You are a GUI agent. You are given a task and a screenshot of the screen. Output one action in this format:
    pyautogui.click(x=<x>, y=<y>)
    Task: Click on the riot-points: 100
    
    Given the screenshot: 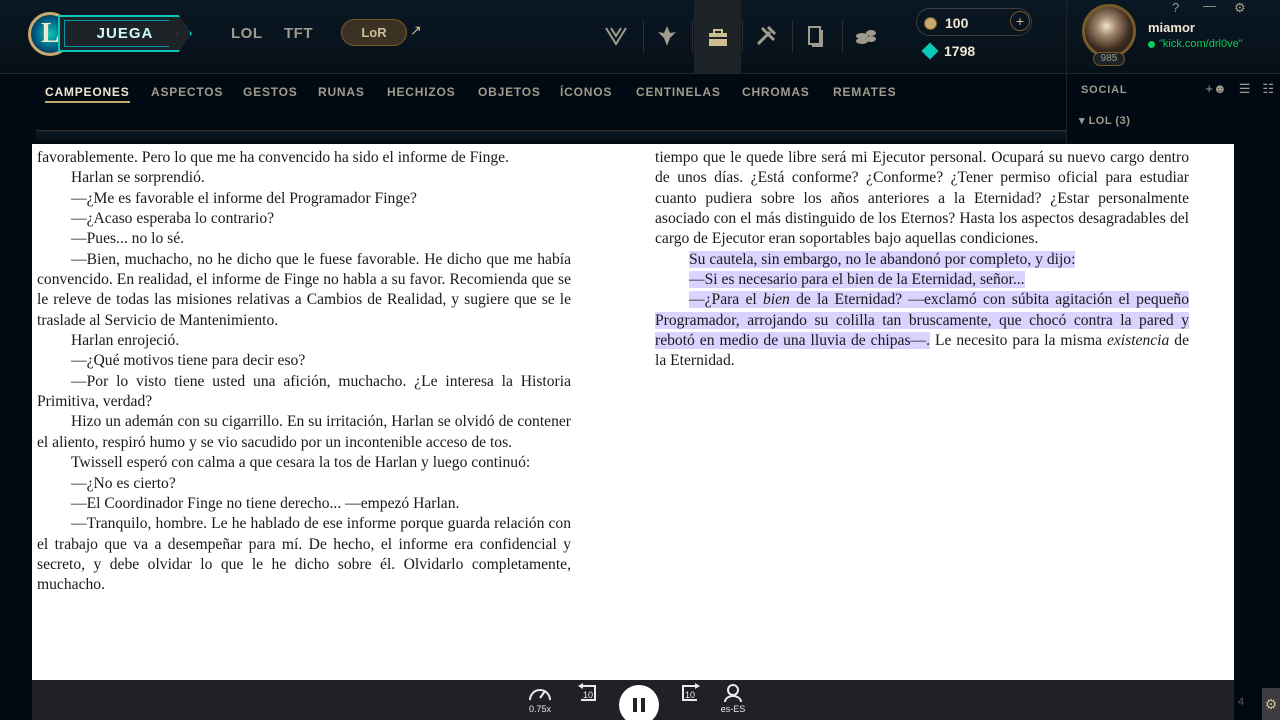 What is the action you would take?
    pyautogui.click(x=946, y=23)
    